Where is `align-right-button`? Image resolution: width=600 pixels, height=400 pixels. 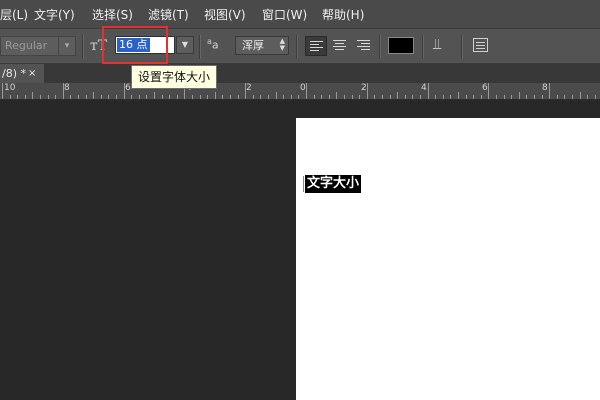
align-right-button is located at coordinates (364, 46).